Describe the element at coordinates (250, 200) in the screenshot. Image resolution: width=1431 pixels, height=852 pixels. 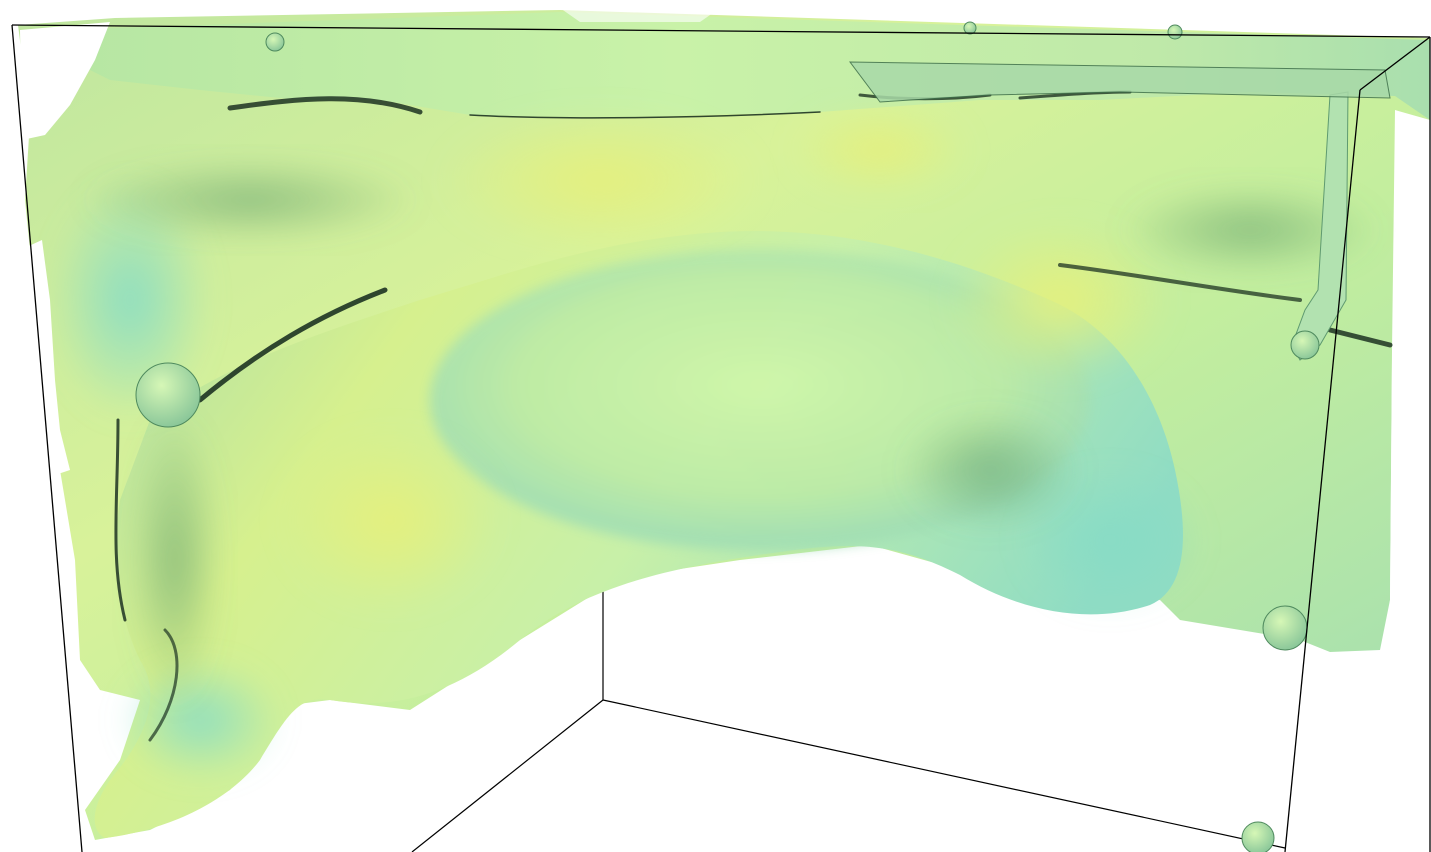
I see `shade-fold-upper-left` at that location.